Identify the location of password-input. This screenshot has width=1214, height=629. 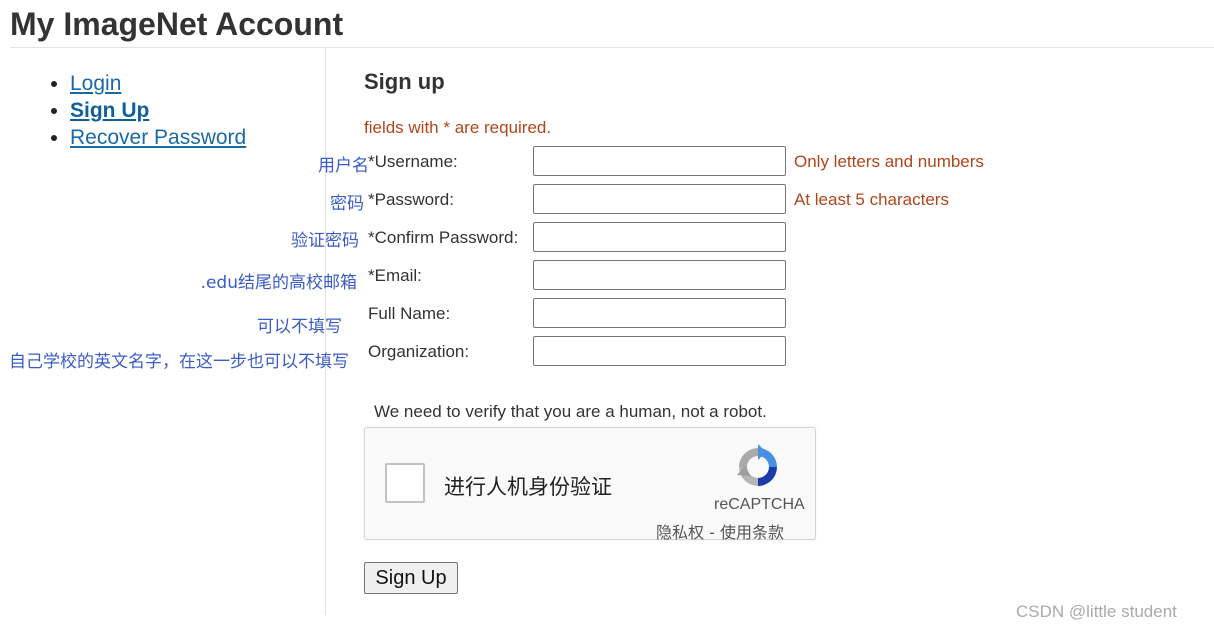
(659, 199).